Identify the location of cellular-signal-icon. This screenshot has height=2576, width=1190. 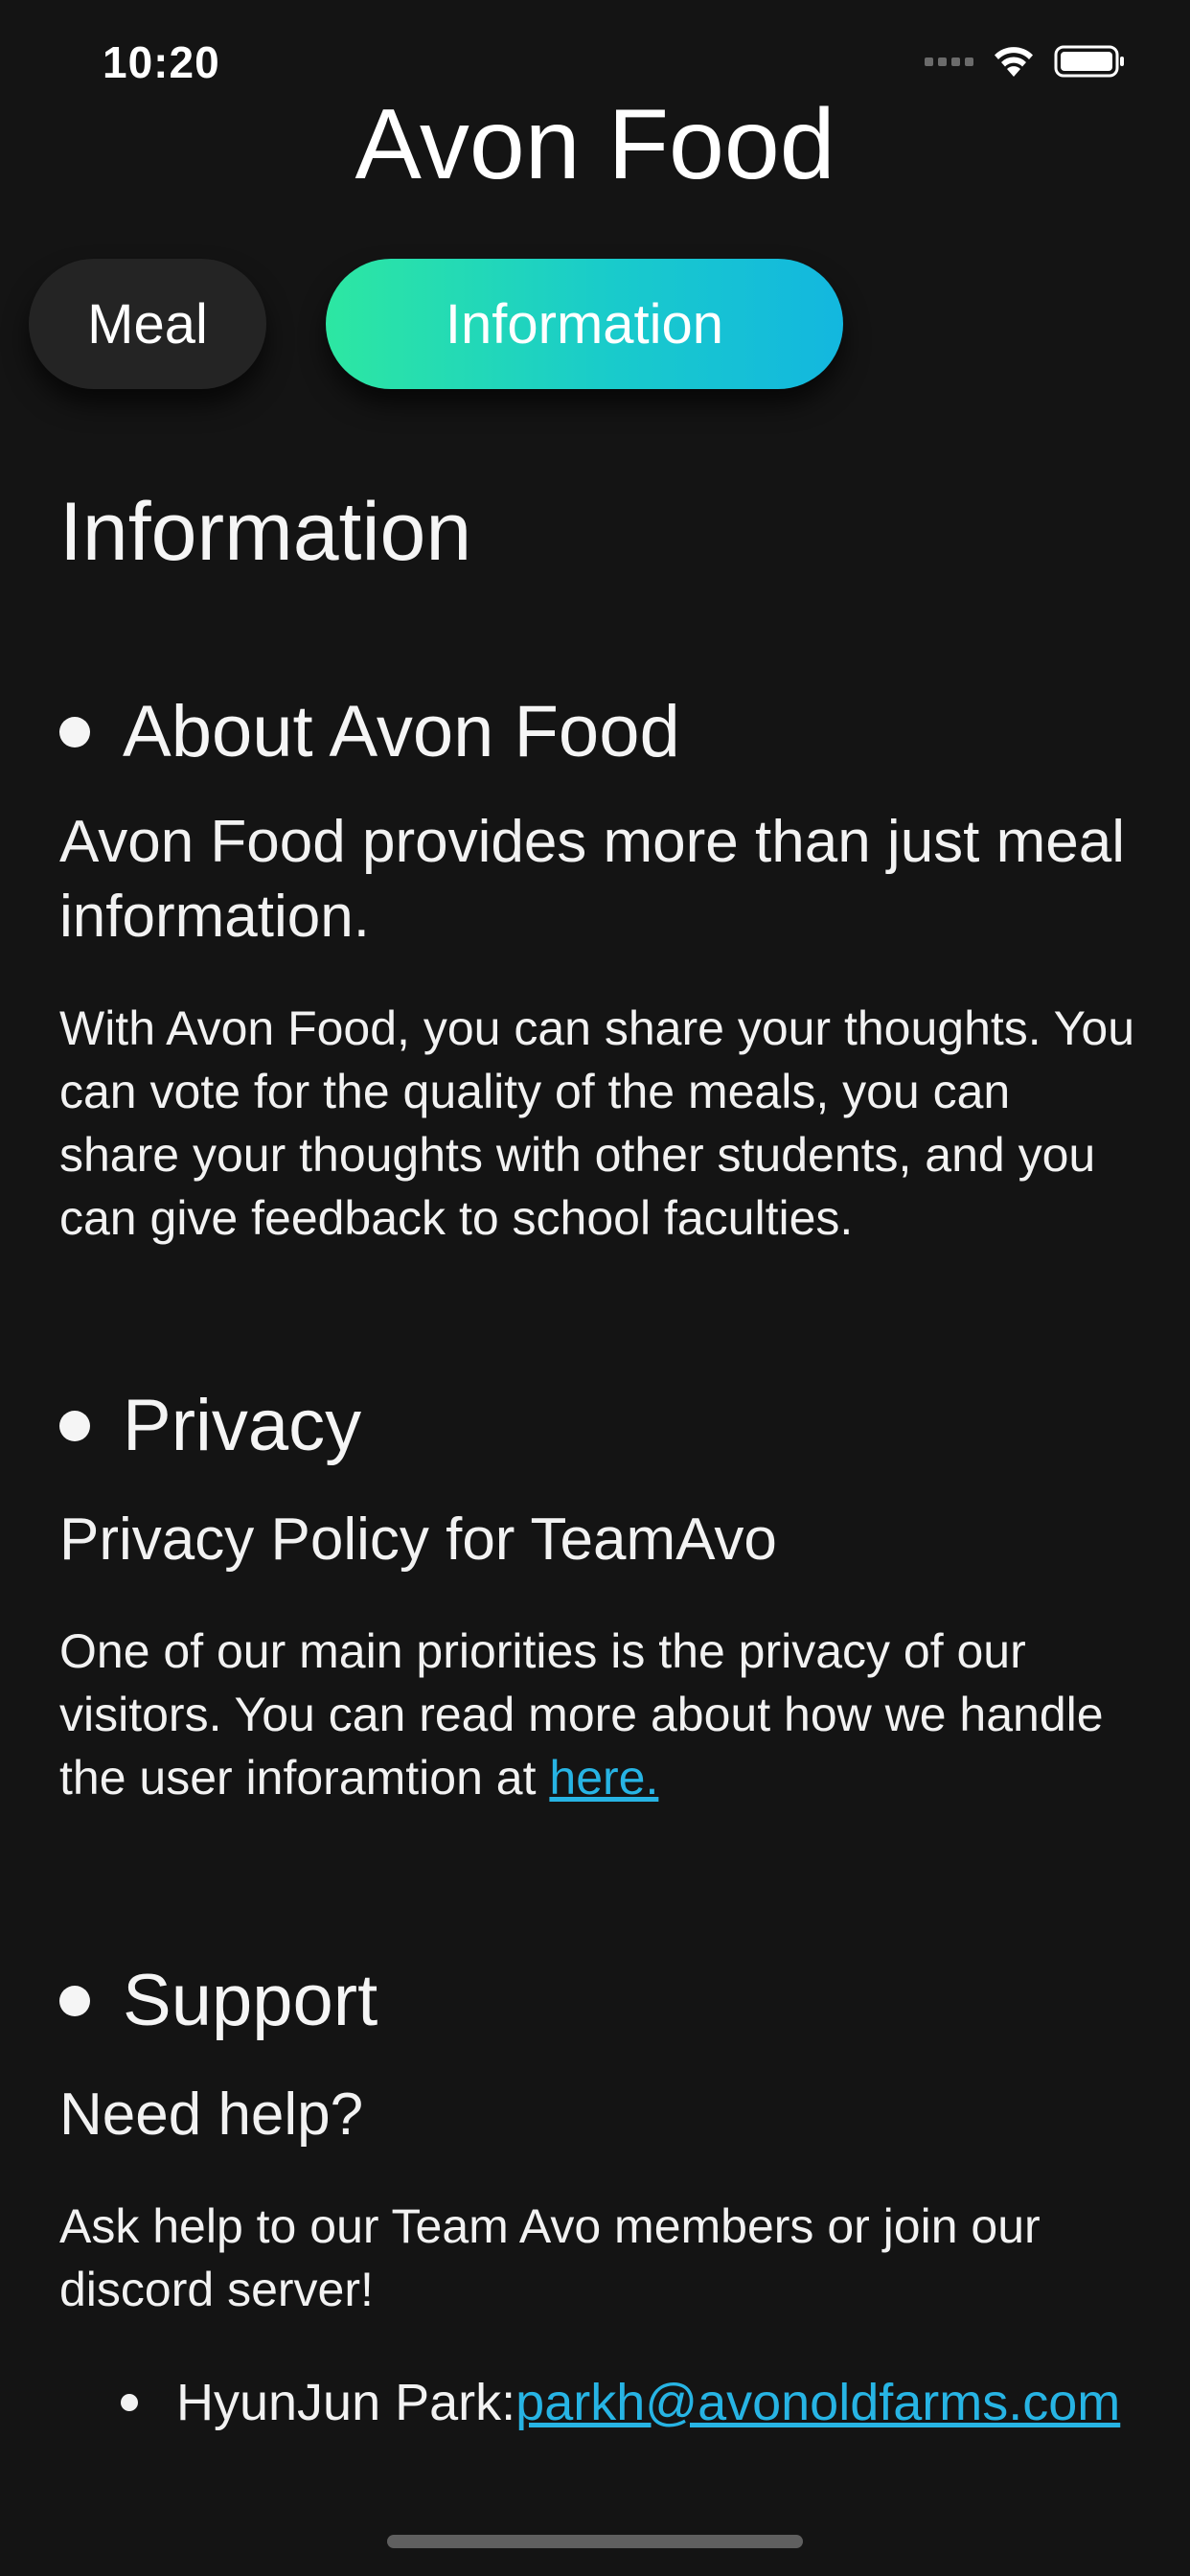
(949, 62).